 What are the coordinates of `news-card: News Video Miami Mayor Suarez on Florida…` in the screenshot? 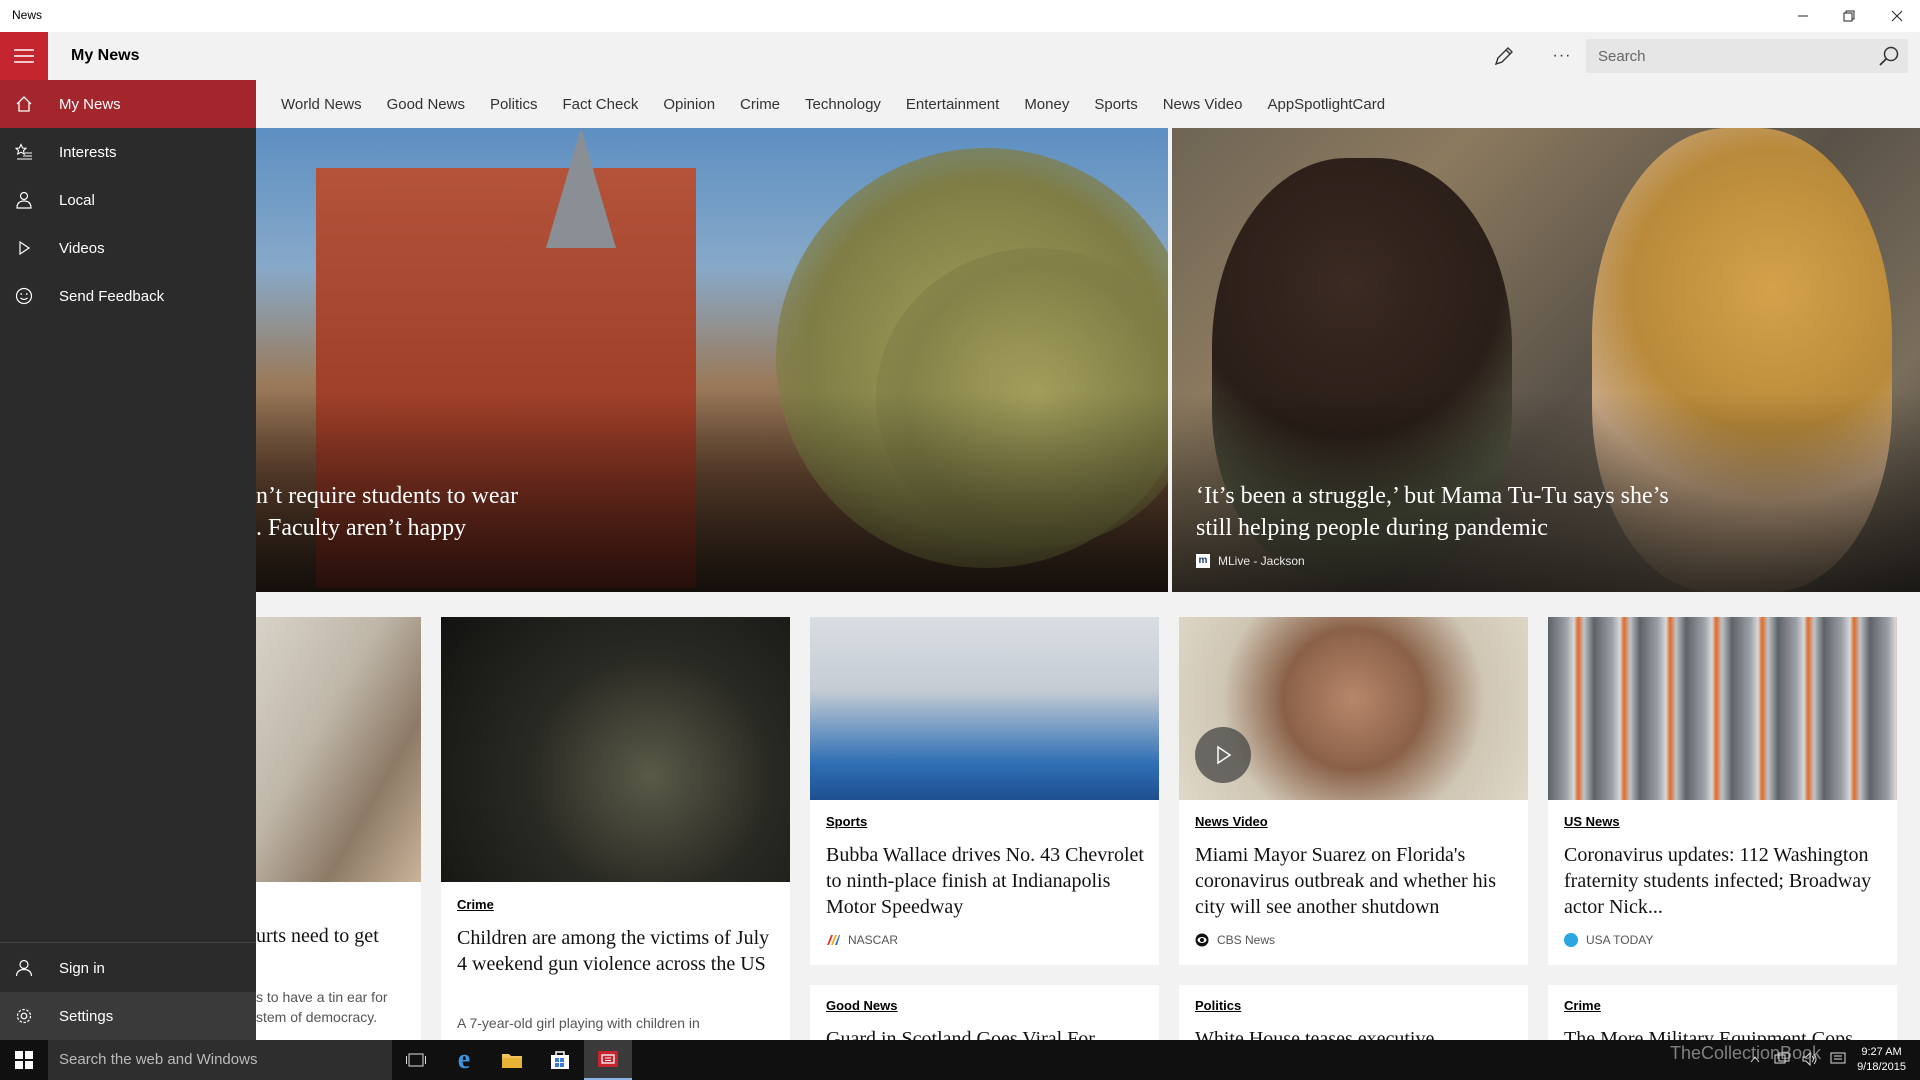 It's located at (1353, 791).